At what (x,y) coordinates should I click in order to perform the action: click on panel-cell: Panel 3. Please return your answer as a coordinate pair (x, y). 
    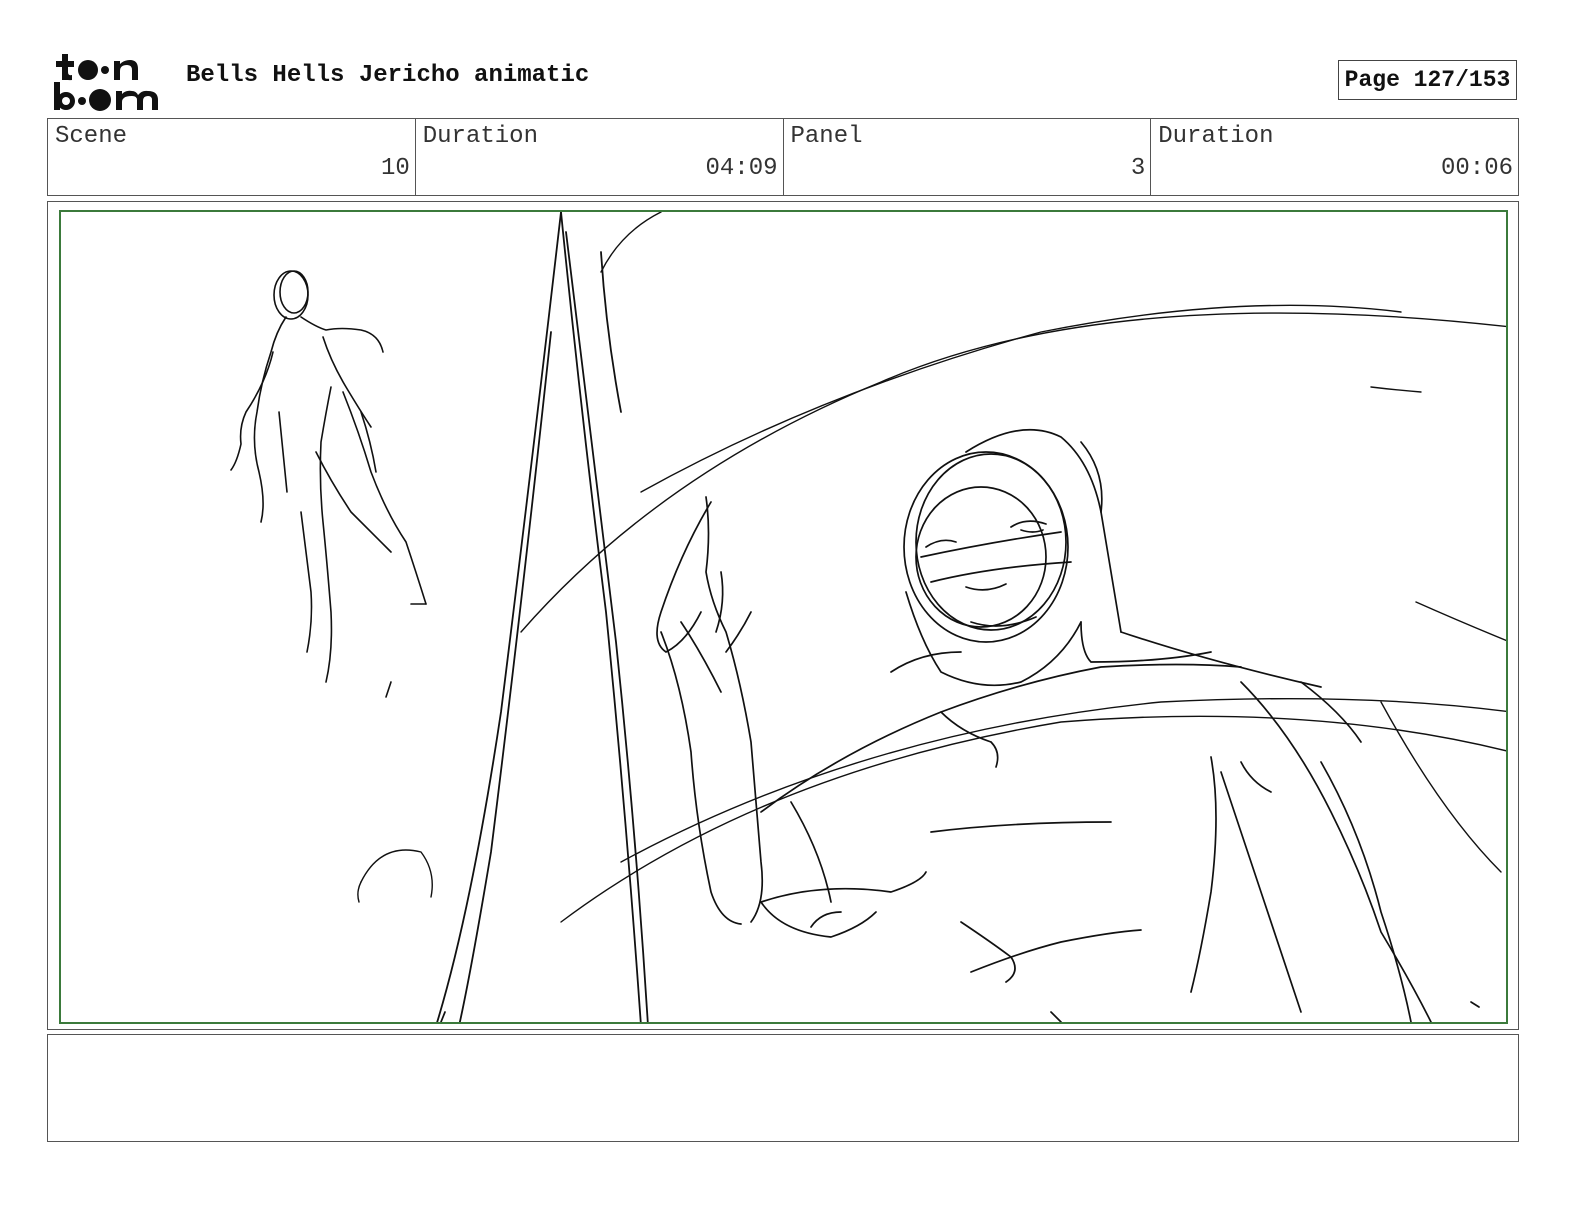
    Looking at the image, I should click on (968, 157).